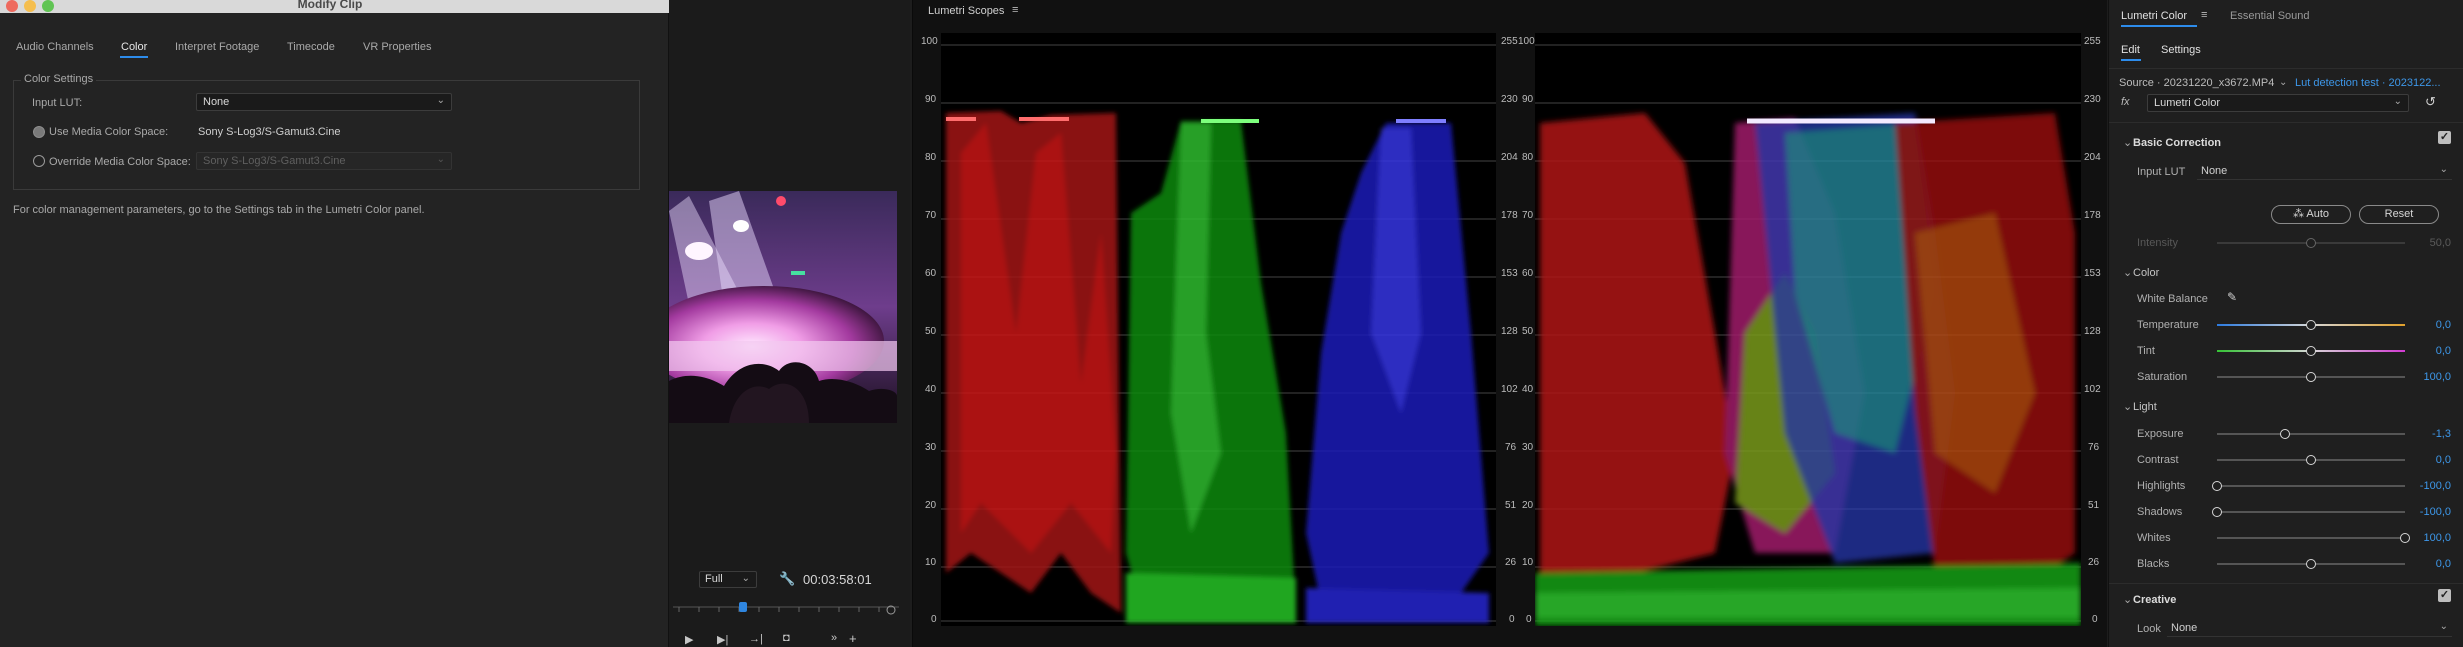 The height and width of the screenshot is (647, 2463). Describe the element at coordinates (689, 639) in the screenshot. I see `play-icon: ▶` at that location.